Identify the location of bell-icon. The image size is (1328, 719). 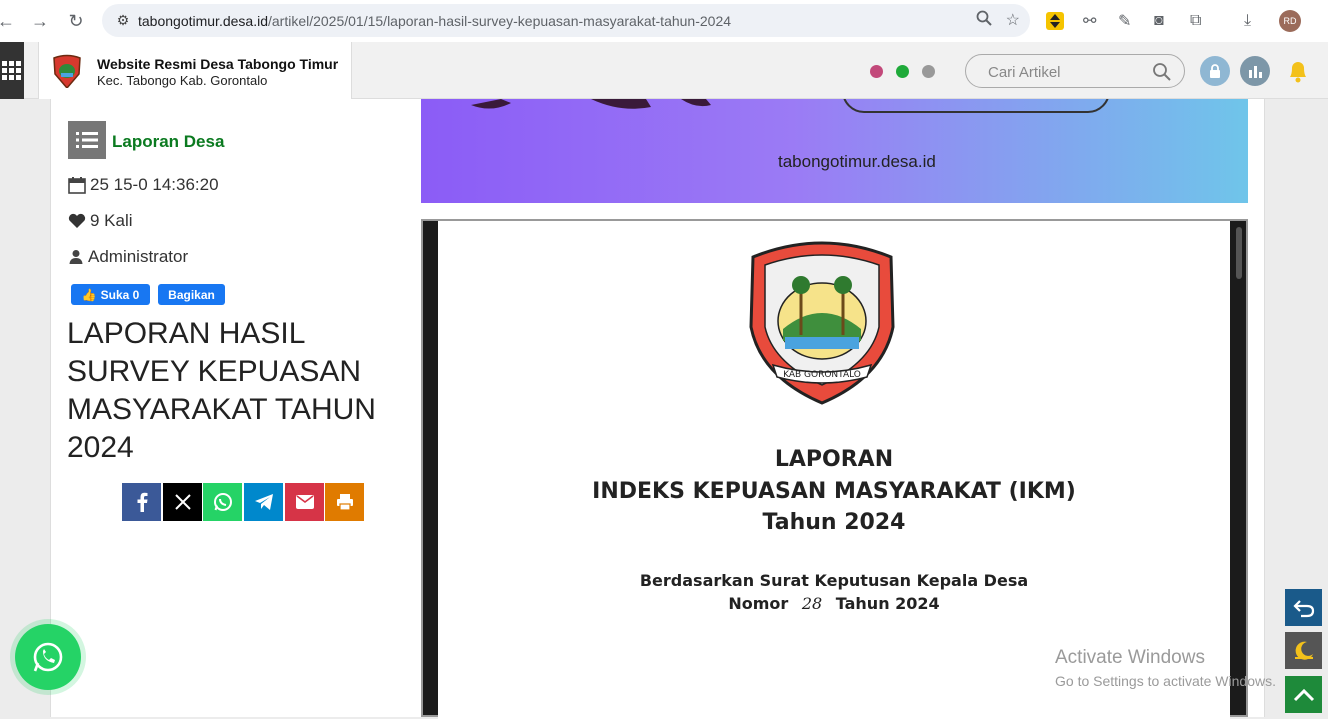
(1298, 71).